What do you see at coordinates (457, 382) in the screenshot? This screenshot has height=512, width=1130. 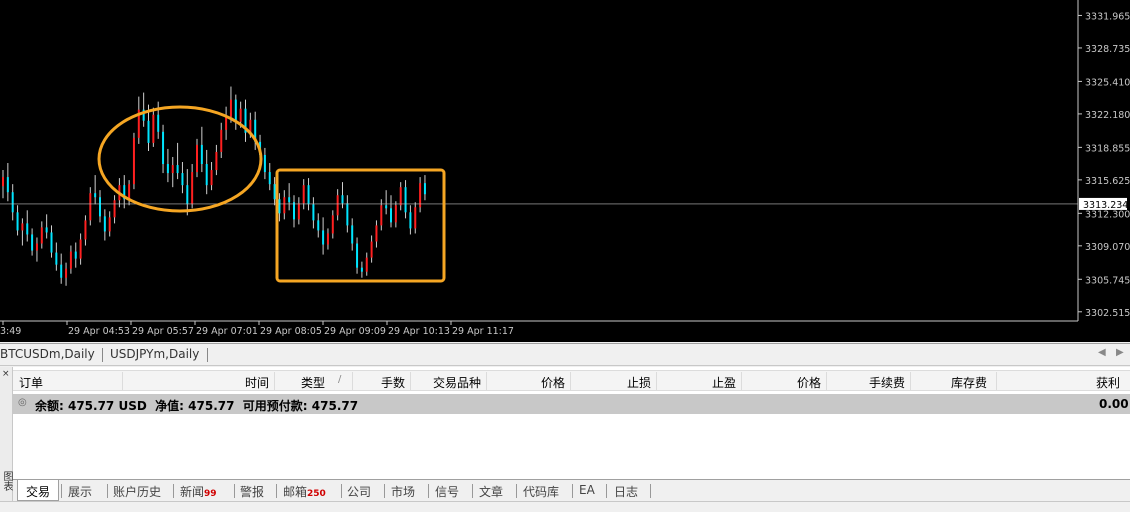 I see `column-symbol: 交易品种` at bounding box center [457, 382].